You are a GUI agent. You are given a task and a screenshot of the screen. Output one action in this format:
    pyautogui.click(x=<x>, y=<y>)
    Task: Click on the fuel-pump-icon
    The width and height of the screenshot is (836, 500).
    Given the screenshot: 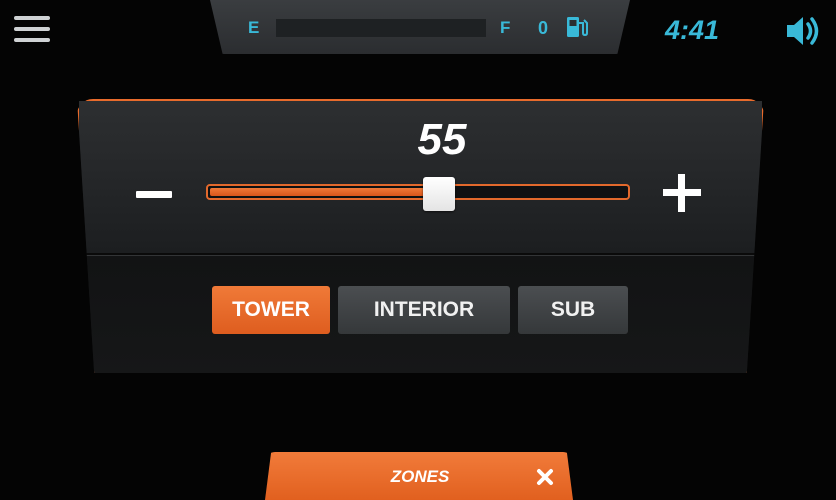 What is the action you would take?
    pyautogui.click(x=577, y=27)
    